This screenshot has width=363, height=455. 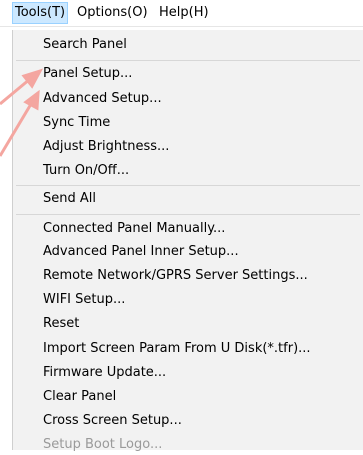 I want to click on menu-tools: Tools(T), so click(x=40, y=13).